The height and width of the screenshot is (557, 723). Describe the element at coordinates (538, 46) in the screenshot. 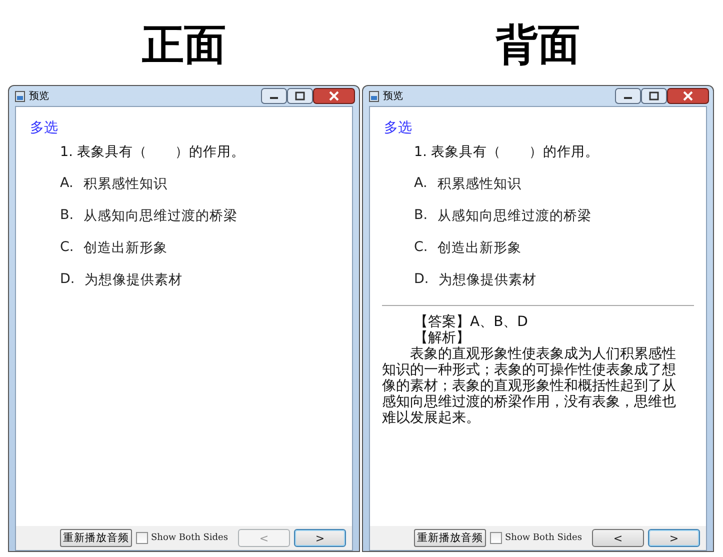

I see `side-heading: 背面` at that location.